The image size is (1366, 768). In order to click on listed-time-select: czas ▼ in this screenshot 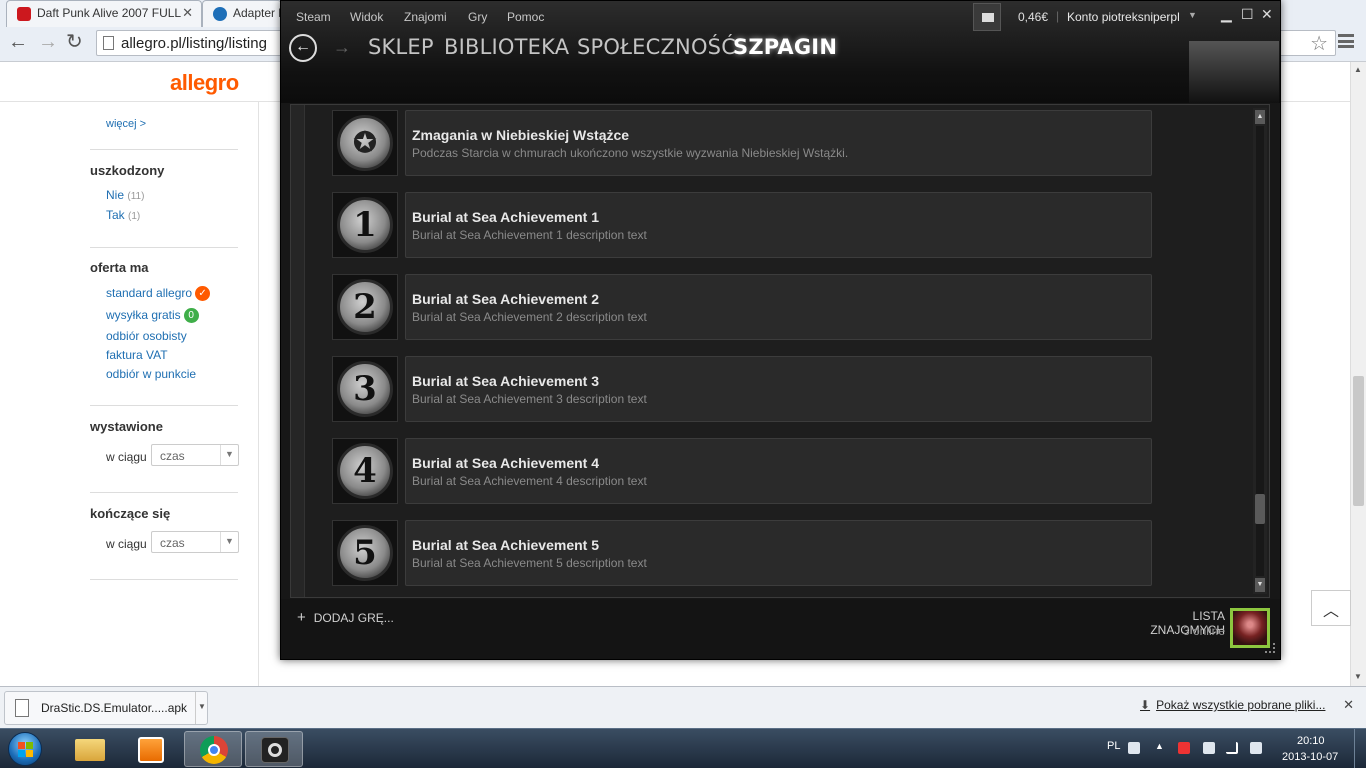, I will do `click(195, 455)`.